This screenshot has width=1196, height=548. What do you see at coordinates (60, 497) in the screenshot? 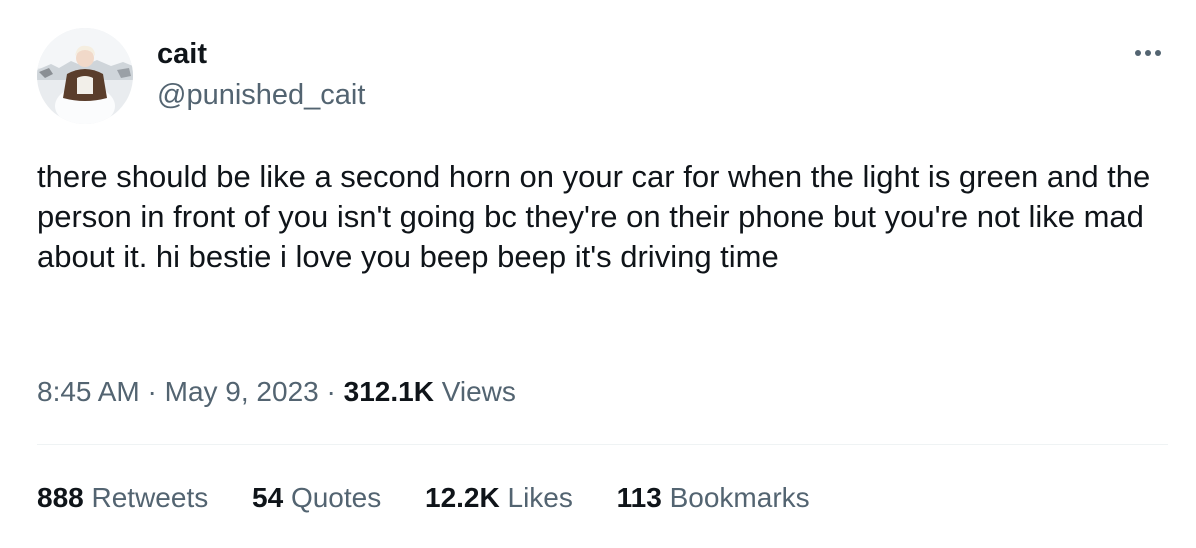
I see `retweets-count: 888` at bounding box center [60, 497].